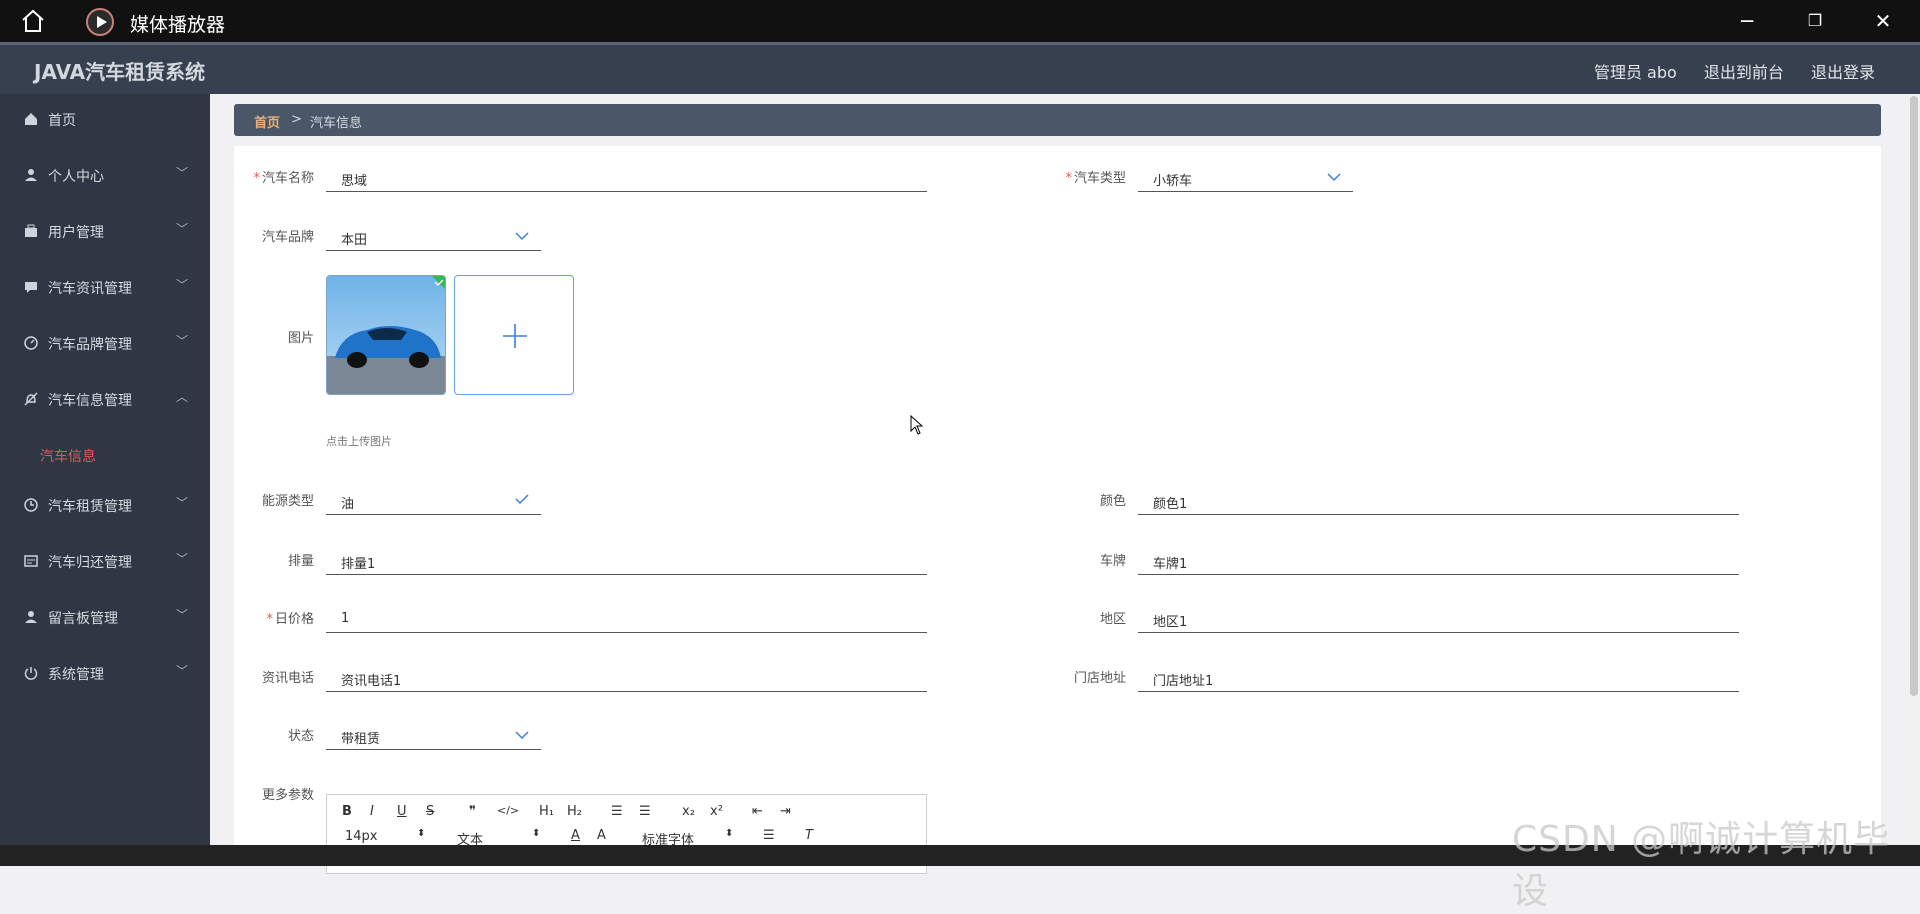 Image resolution: width=1920 pixels, height=914 pixels. I want to click on font-size-select: 14px, so click(361, 836).